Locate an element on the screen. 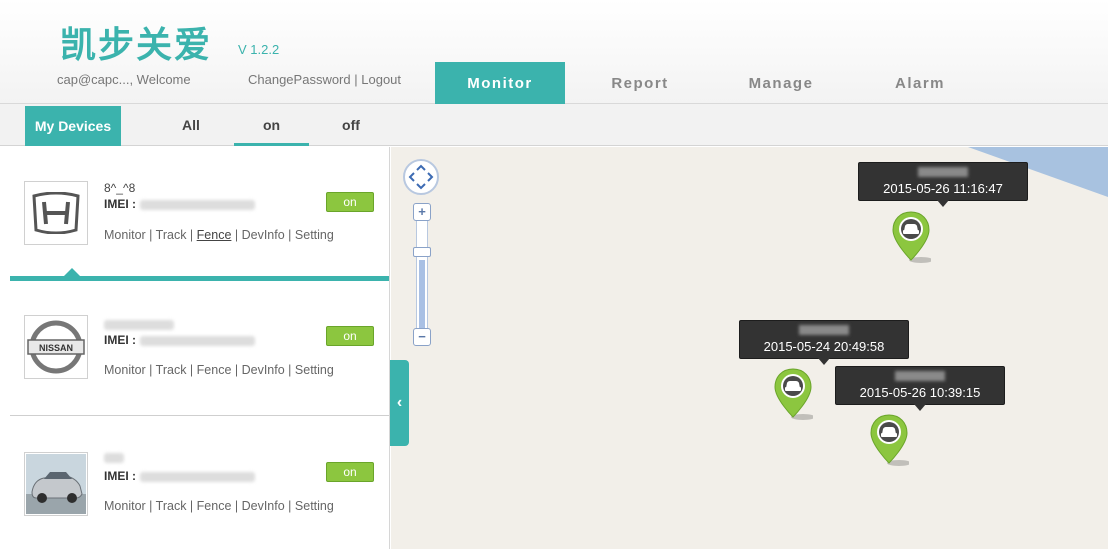  tab-alarm: Alarm is located at coordinates (920, 83).